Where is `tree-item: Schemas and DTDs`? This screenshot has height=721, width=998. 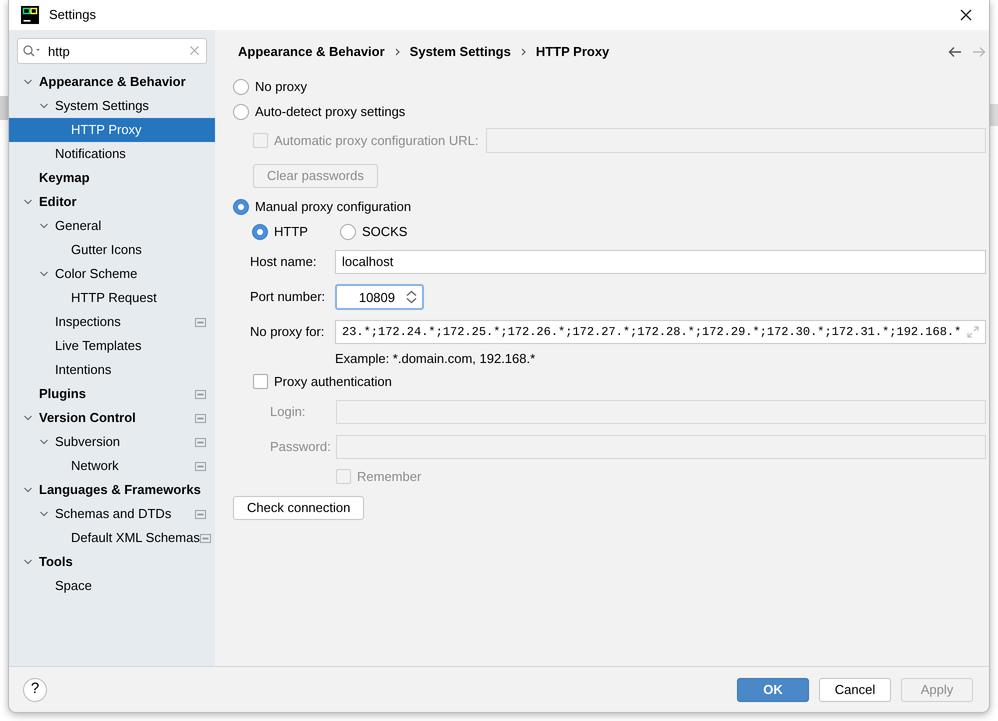 tree-item: Schemas and DTDs is located at coordinates (112, 514).